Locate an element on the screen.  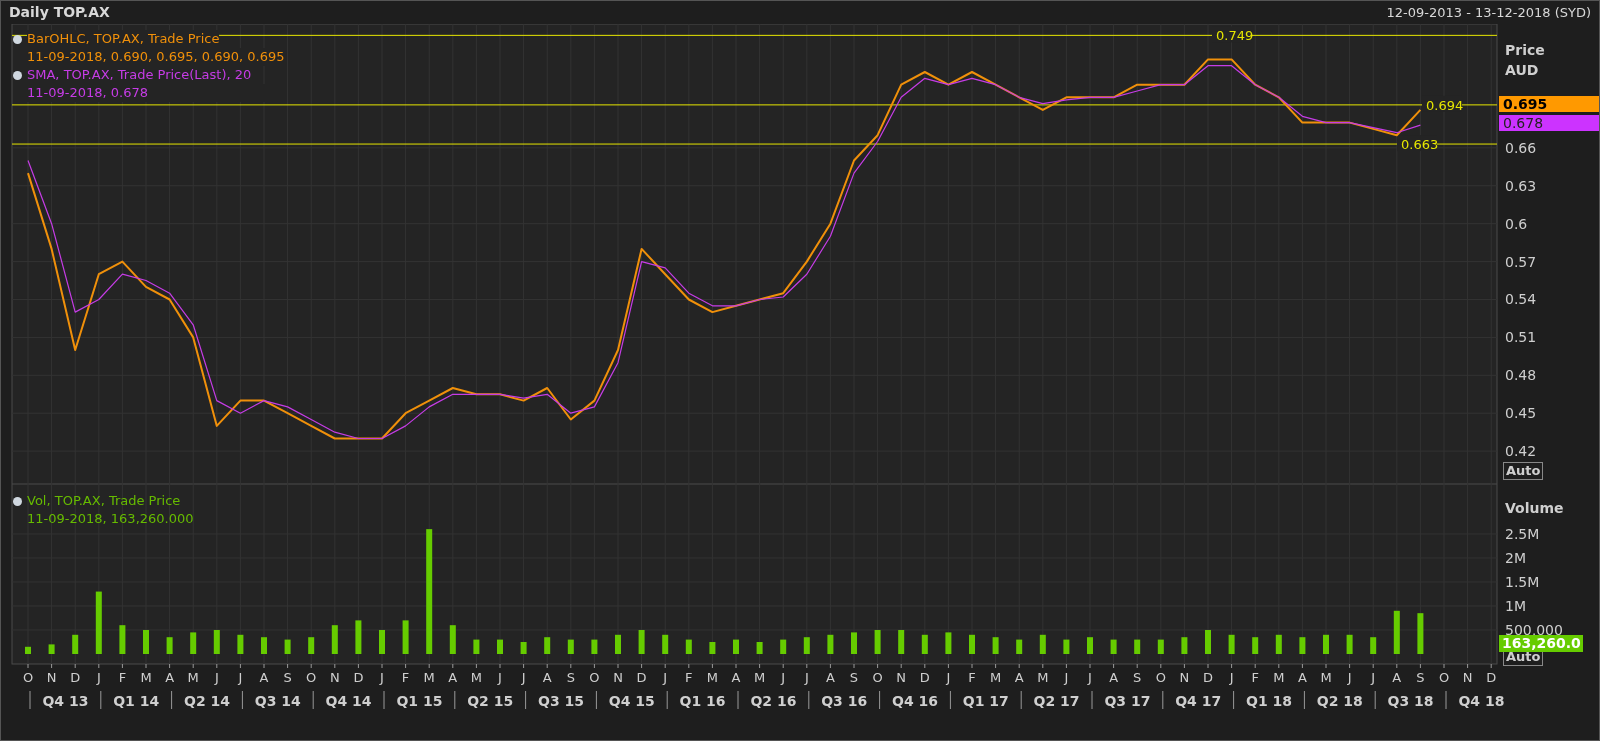
volume-badge: 163,260.0 is located at coordinates (1541, 643).